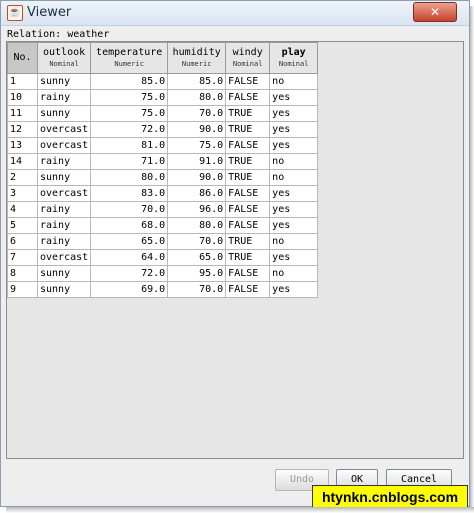 The height and width of the screenshot is (513, 474). I want to click on table-row: 11 sunny 75.0 70.0 TRUE yes, so click(163, 113).